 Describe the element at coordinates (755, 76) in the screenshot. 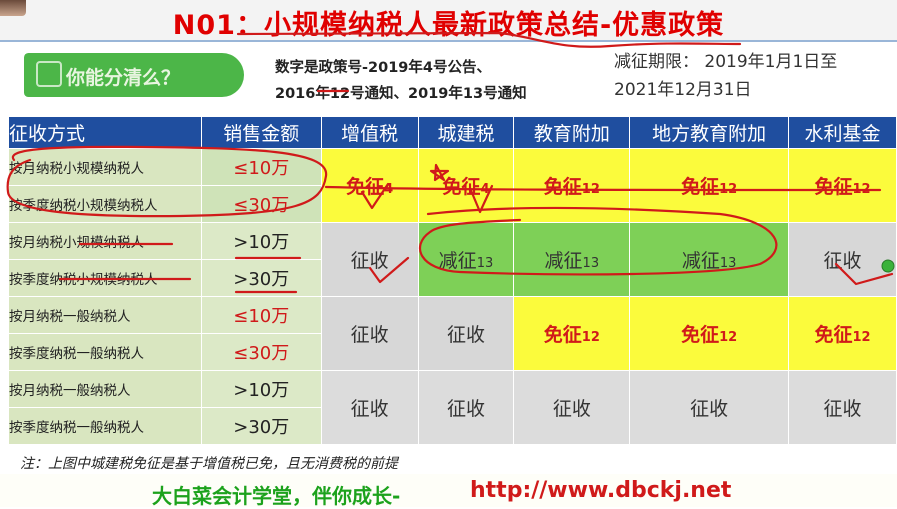

I see `reduction-period: 减征期限： 2019年1月1日至 2021年12月31日` at that location.